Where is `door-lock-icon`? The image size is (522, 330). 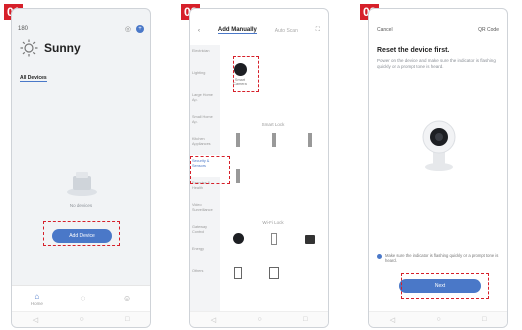 door-lock-icon is located at coordinates (274, 239).